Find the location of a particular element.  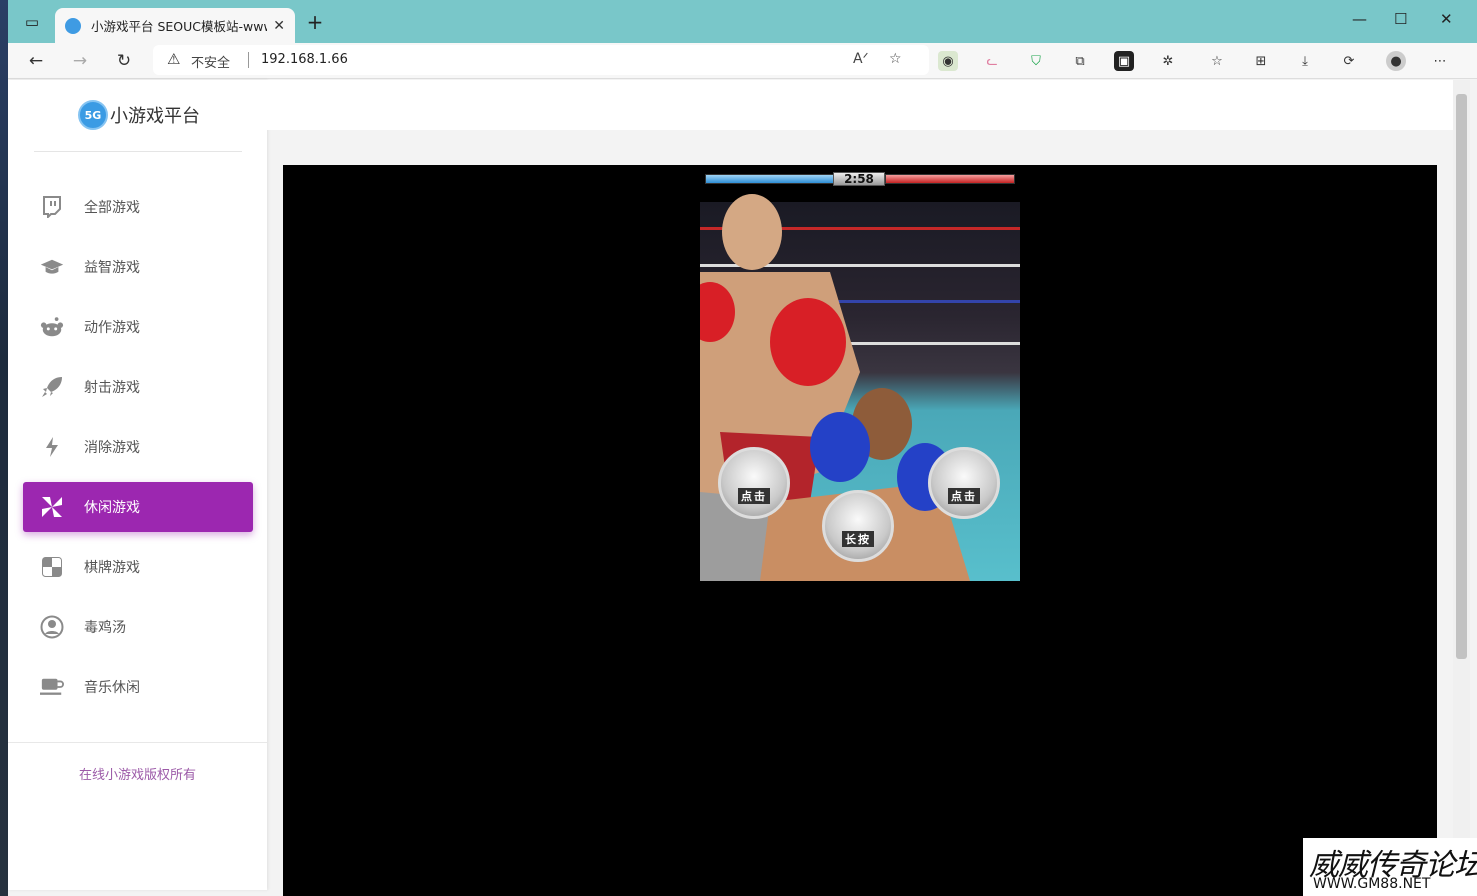

logo-text: 小游戏平台 is located at coordinates (155, 116).